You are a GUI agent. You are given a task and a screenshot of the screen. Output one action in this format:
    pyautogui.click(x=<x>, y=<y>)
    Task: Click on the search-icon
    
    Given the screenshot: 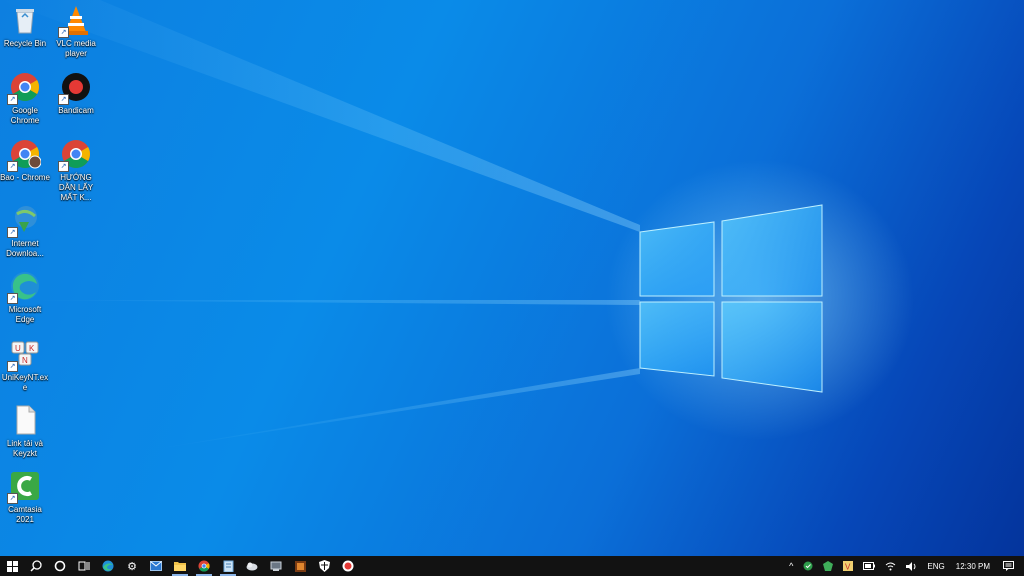 What is the action you would take?
    pyautogui.click(x=36, y=566)
    